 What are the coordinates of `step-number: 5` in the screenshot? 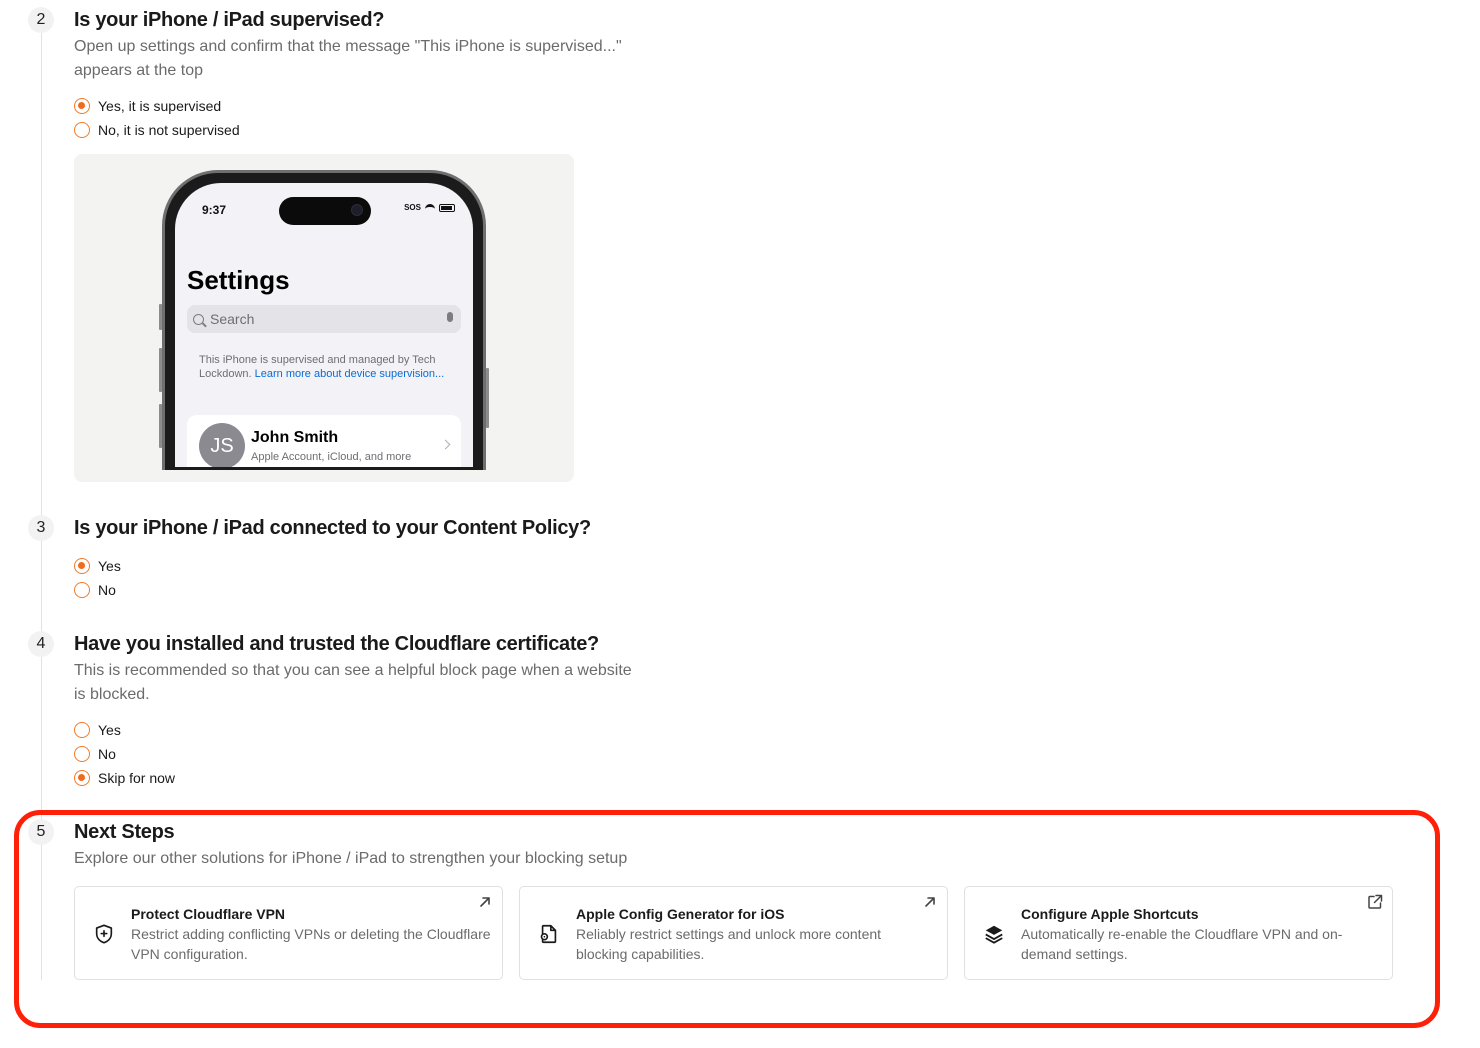 It's located at (41, 832).